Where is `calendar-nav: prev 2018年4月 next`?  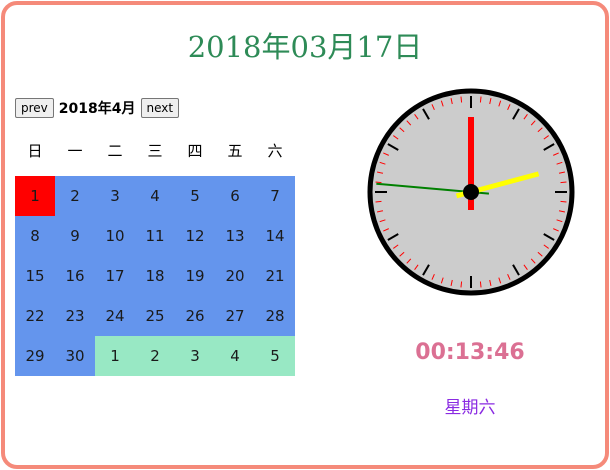 calendar-nav: prev 2018年4月 next is located at coordinates (97, 108).